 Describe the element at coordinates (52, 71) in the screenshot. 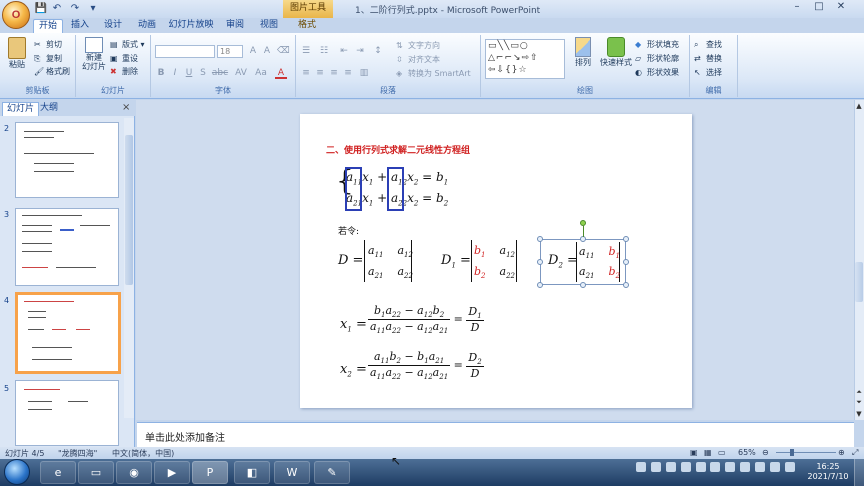

I see `format-painter-button: 🖌 格式刷` at that location.